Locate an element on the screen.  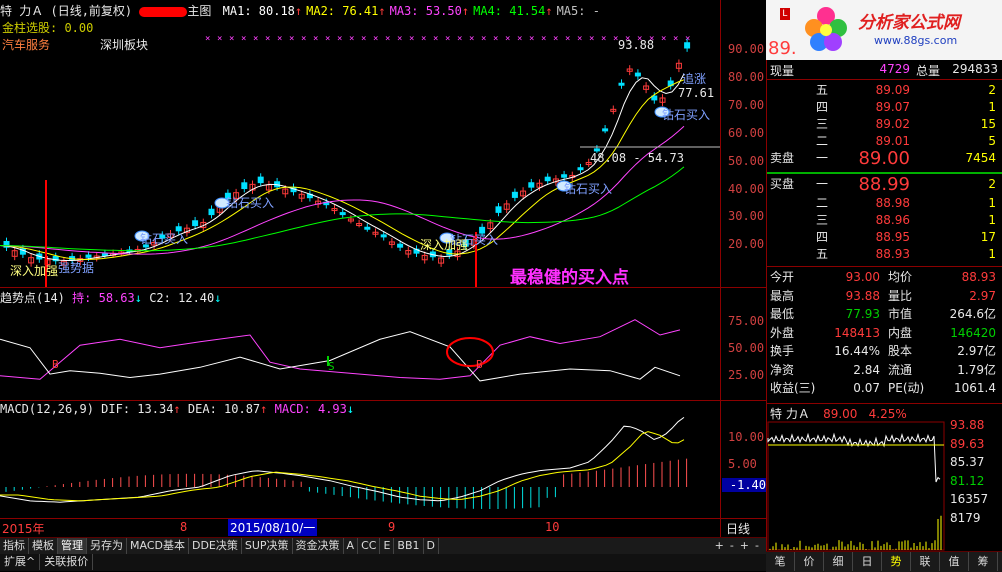
quote-tab: 值 is located at coordinates (954, 561).